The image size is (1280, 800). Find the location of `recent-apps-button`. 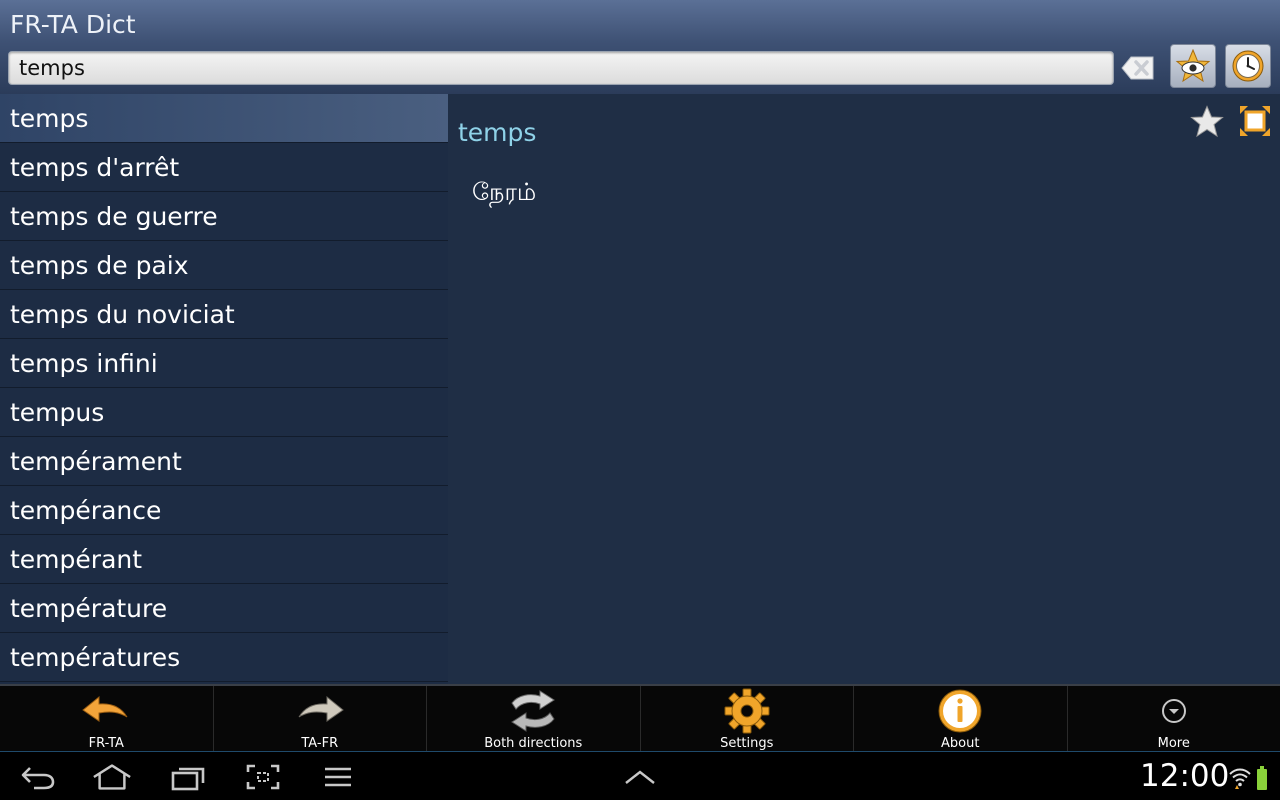

recent-apps-button is located at coordinates (188, 777).